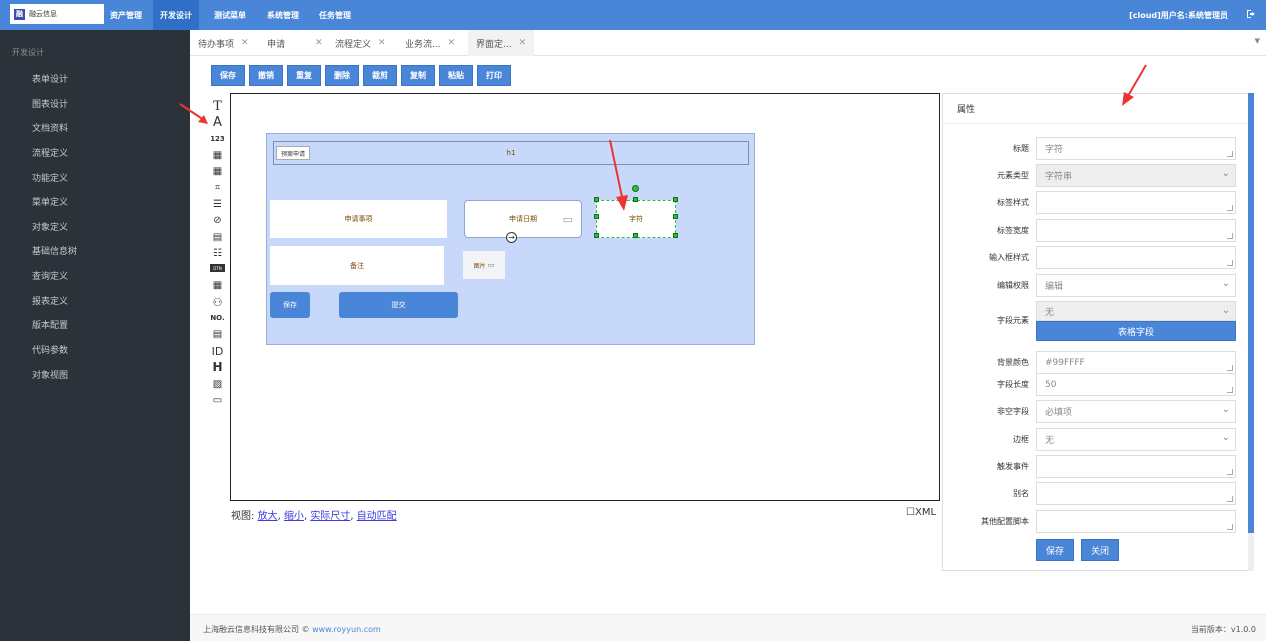 This screenshot has height=641, width=1266. I want to click on field-apply-date: 申请日期 ▭, so click(523, 219).